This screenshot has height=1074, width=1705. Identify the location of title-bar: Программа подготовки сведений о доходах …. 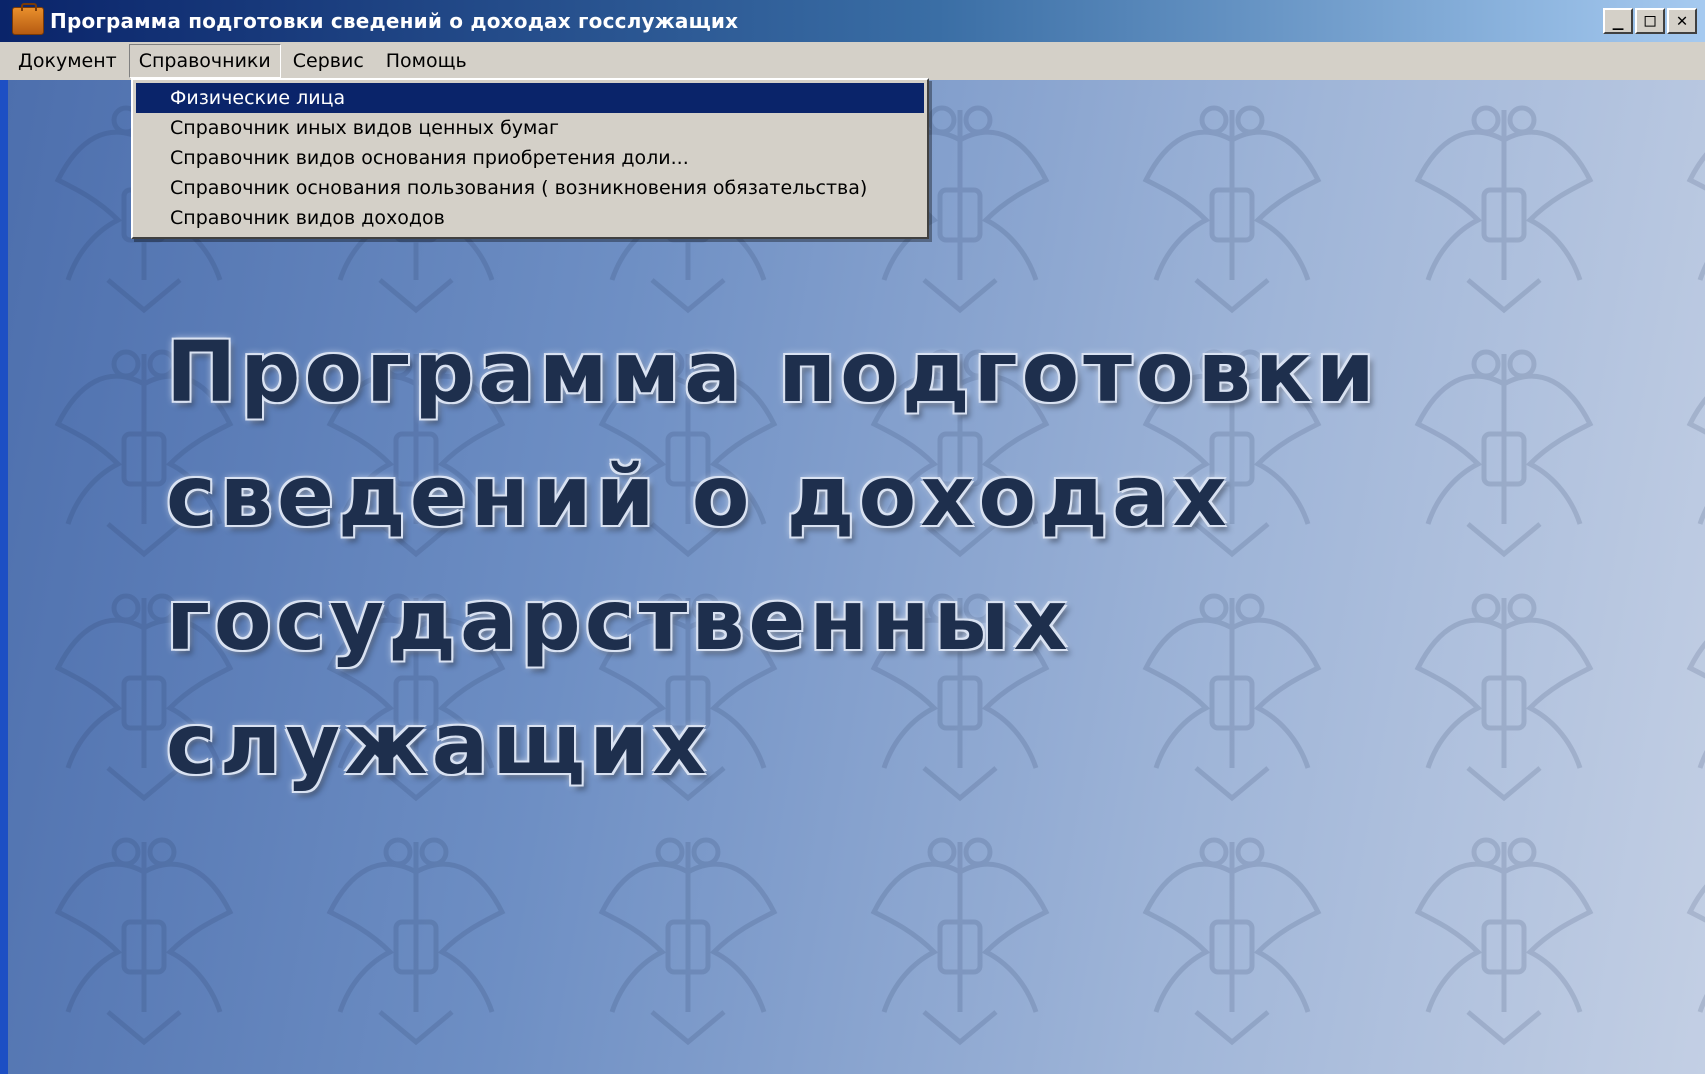
(852, 21).